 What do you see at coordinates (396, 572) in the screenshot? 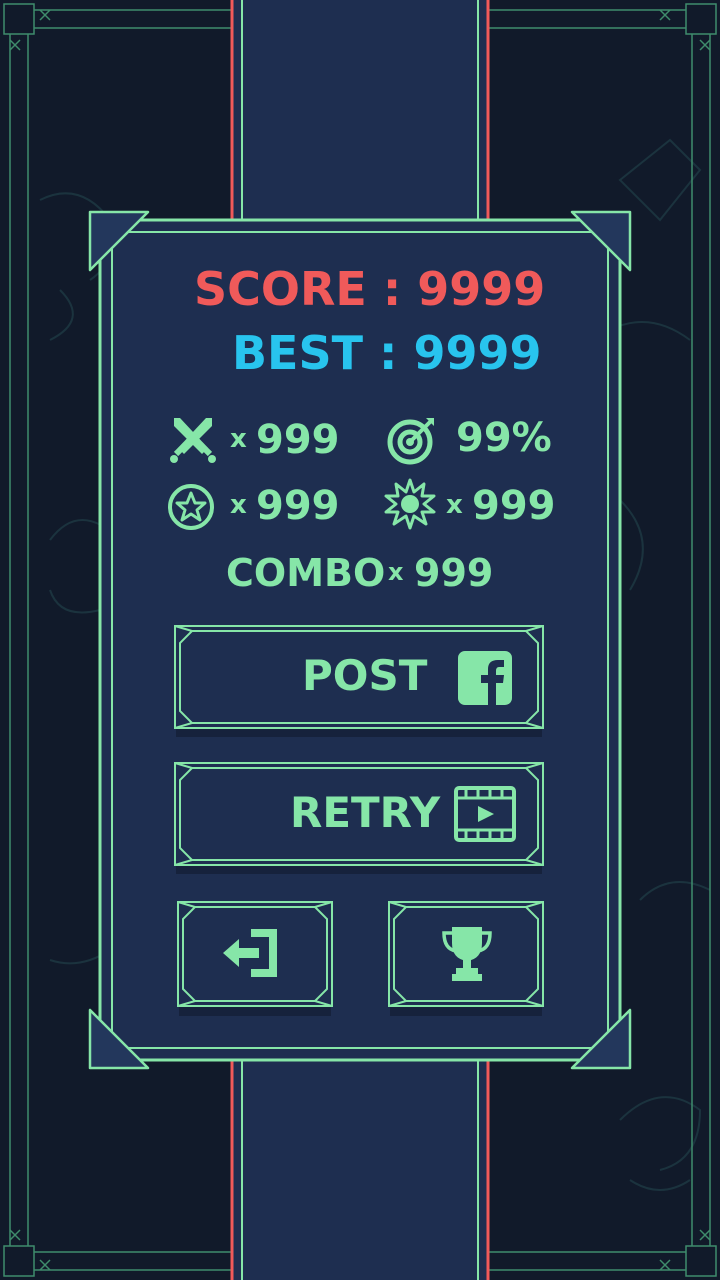
I see `combo-multiplier: x` at bounding box center [396, 572].